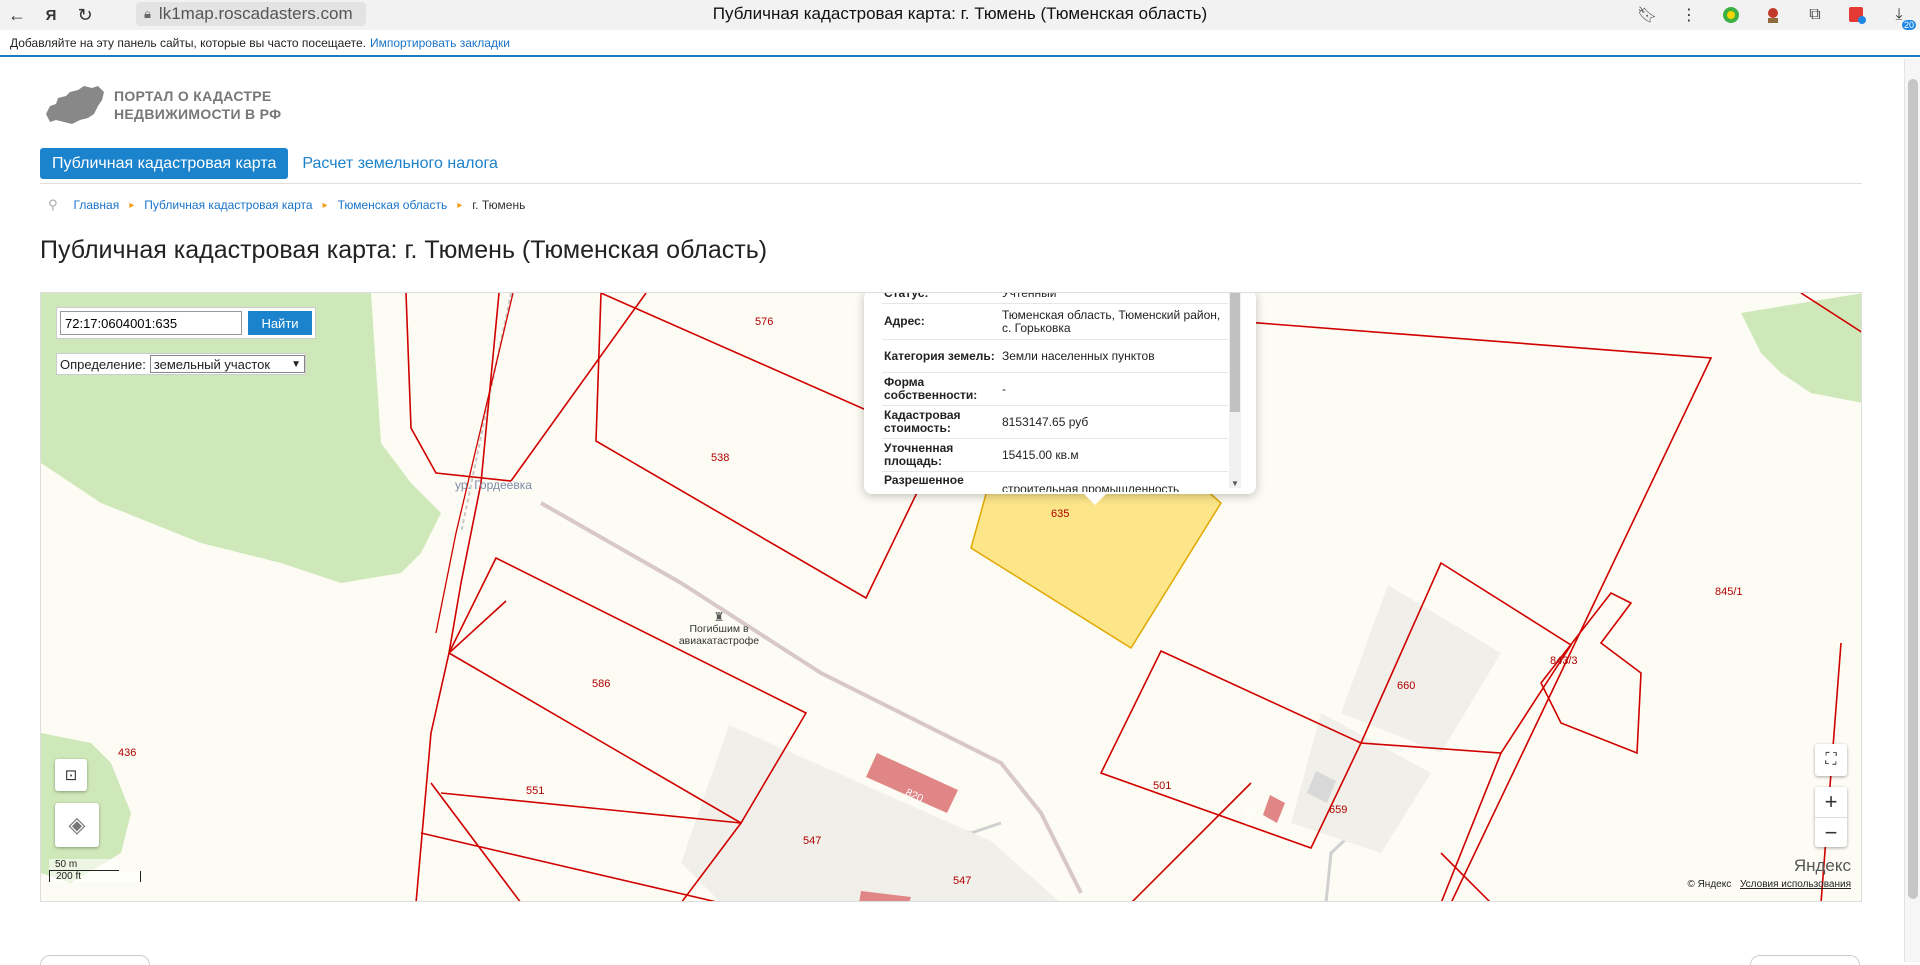  I want to click on search-button: Найти, so click(280, 323).